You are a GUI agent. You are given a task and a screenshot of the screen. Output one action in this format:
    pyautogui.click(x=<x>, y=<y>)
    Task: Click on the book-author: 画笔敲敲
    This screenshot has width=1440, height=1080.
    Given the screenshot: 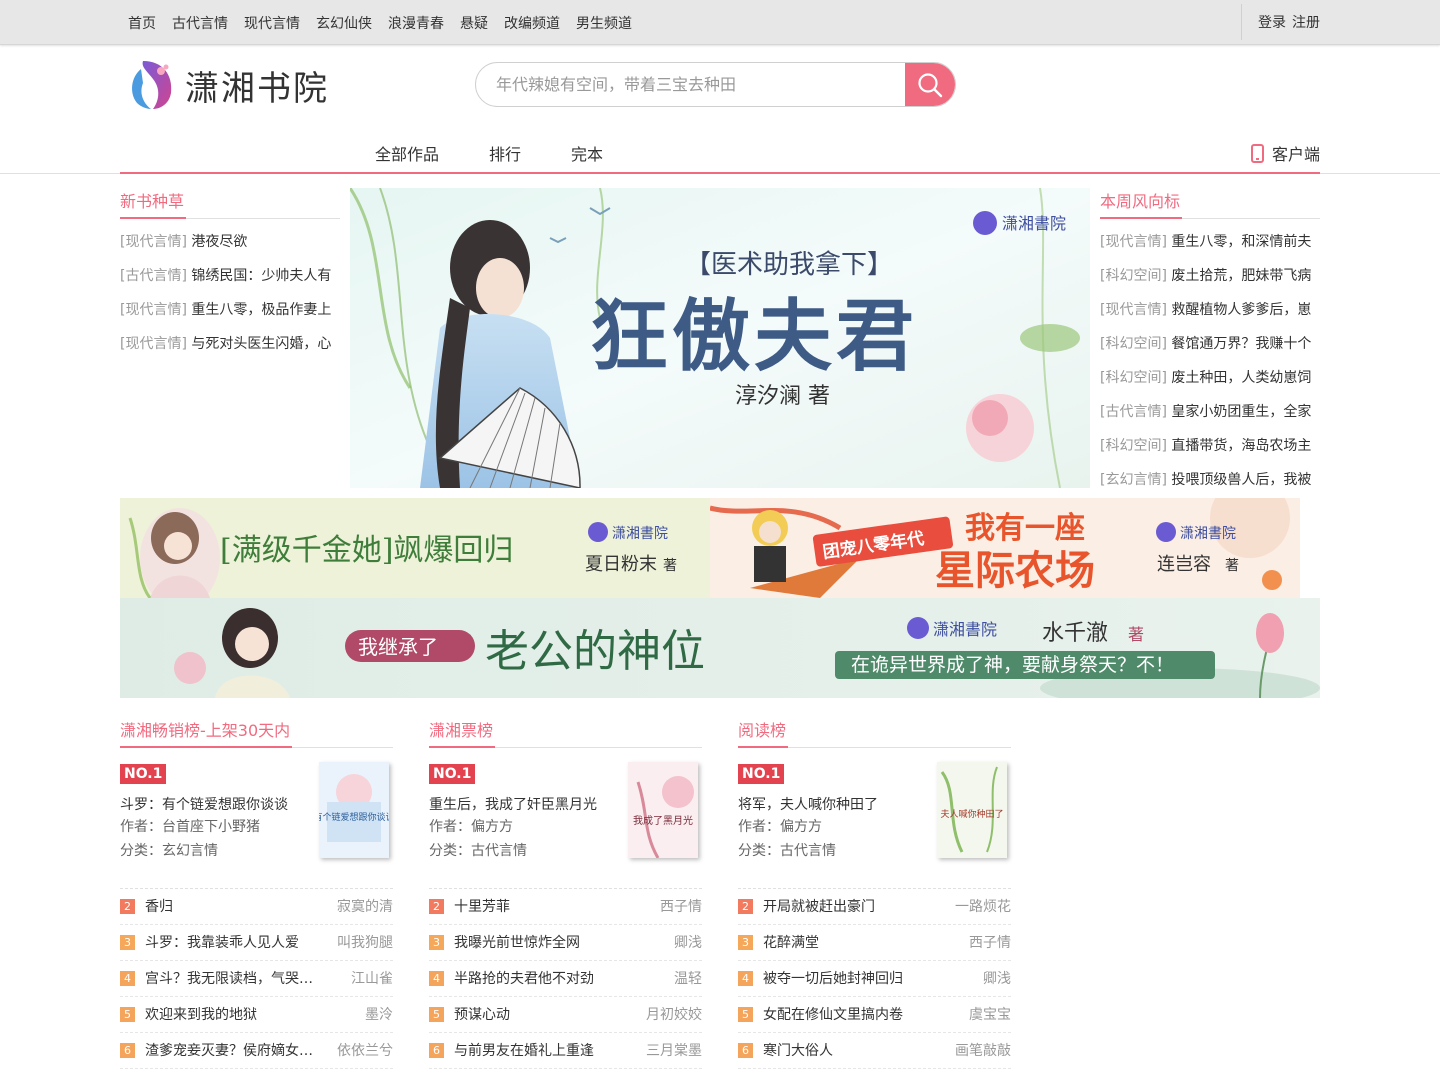 What is the action you would take?
    pyautogui.click(x=983, y=1051)
    